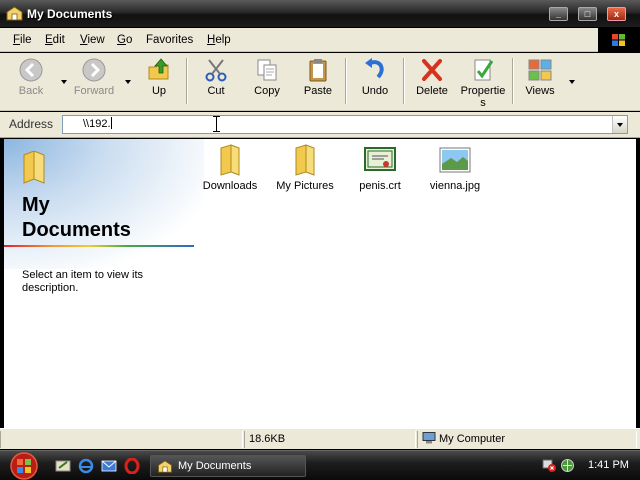 Image resolution: width=640 pixels, height=480 pixels. What do you see at coordinates (572, 82) in the screenshot?
I see `views-dropdown` at bounding box center [572, 82].